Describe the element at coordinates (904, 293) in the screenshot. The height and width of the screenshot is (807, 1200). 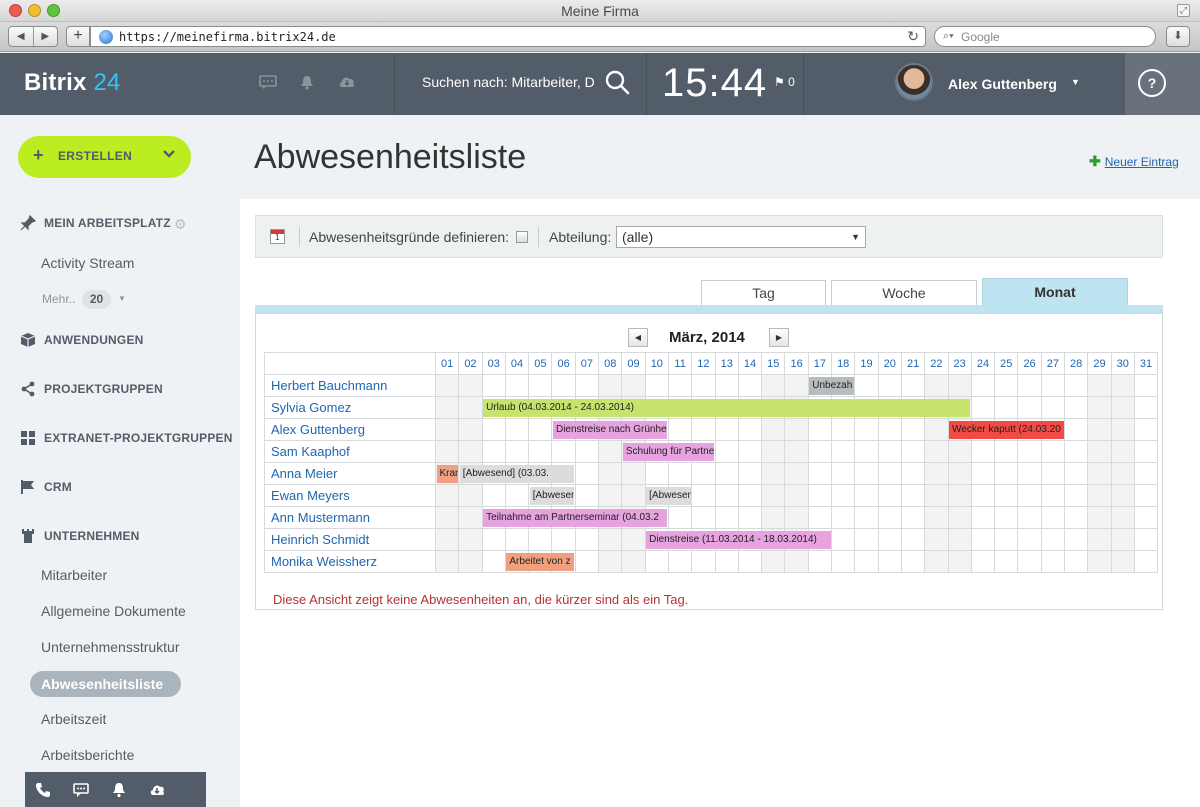
I see `tab-week: Woche` at that location.